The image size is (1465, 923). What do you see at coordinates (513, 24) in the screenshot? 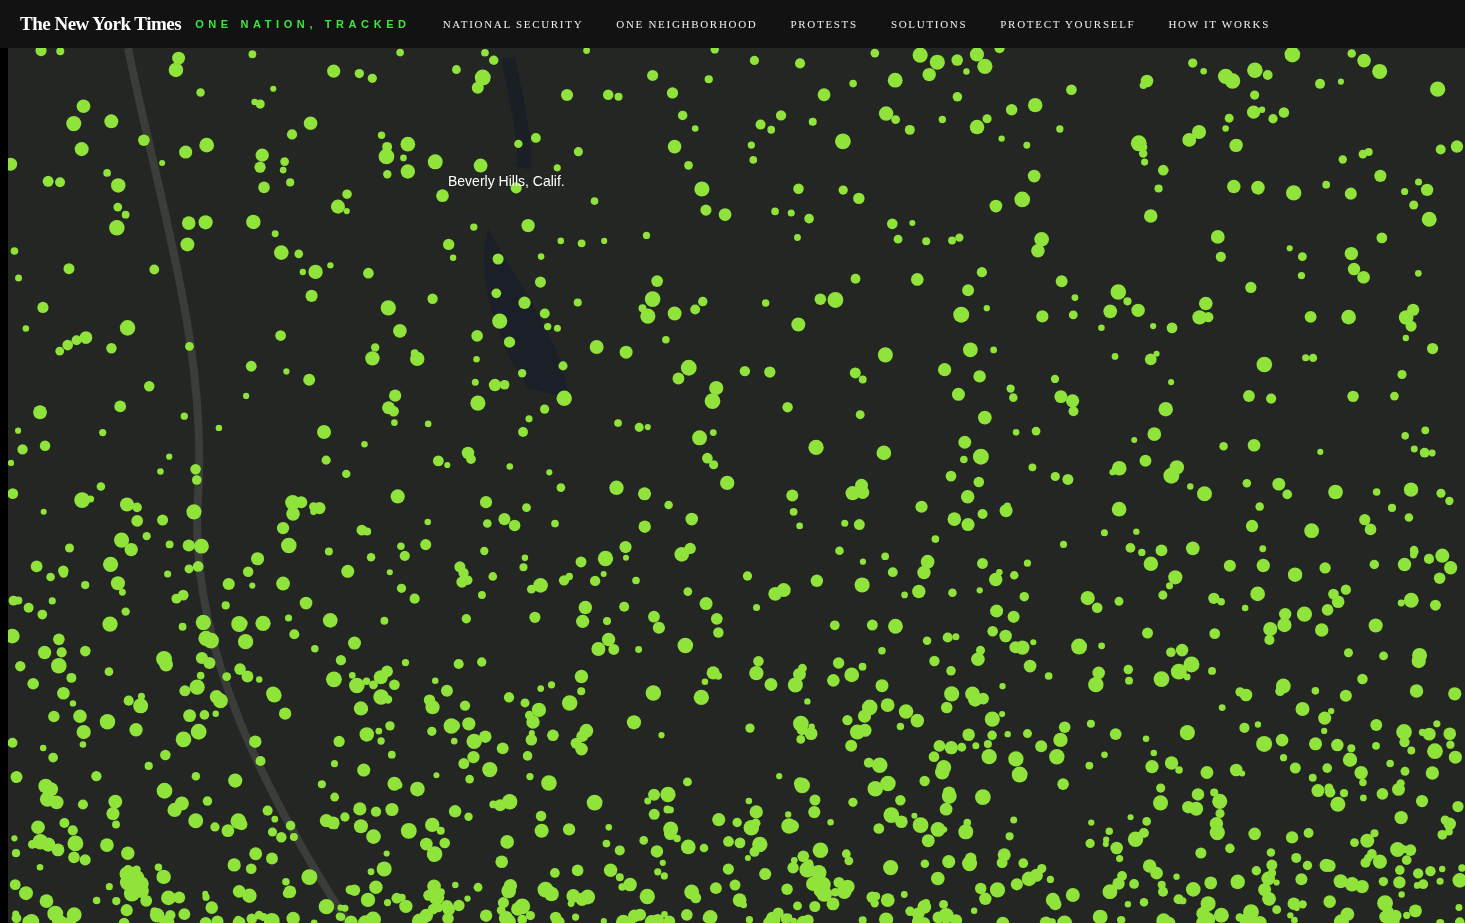
I see `nav-link: NATIONAL SECURITY` at bounding box center [513, 24].